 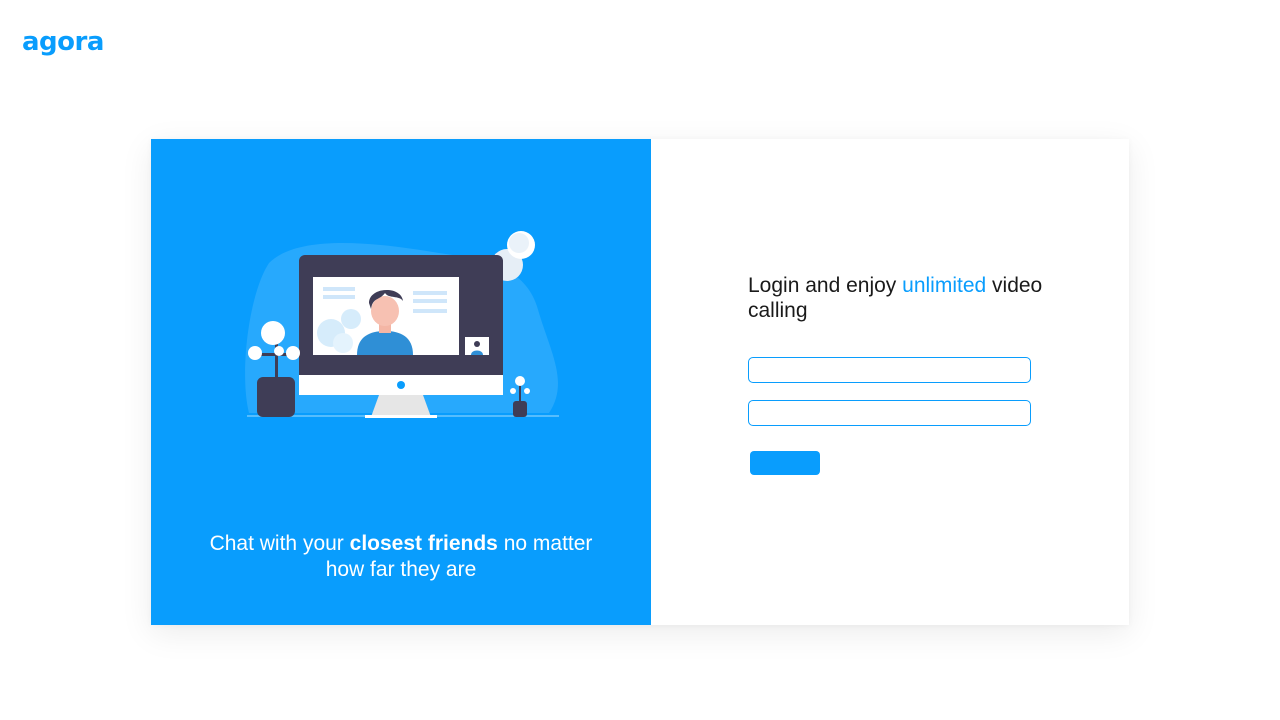 What do you see at coordinates (402, 324) in the screenshot?
I see `video-call-monitor-illustration` at bounding box center [402, 324].